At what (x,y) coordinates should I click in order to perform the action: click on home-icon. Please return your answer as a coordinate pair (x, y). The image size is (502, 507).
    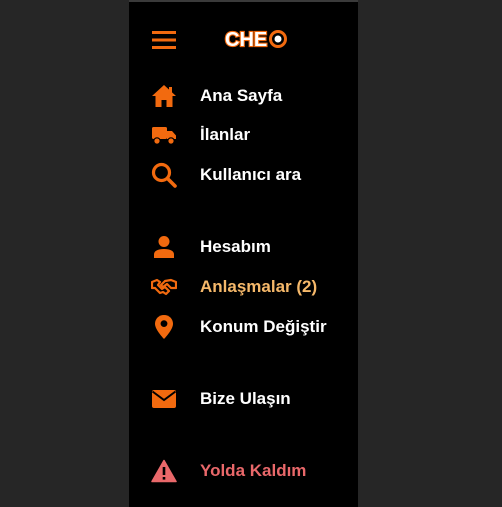
    Looking at the image, I should click on (164, 96).